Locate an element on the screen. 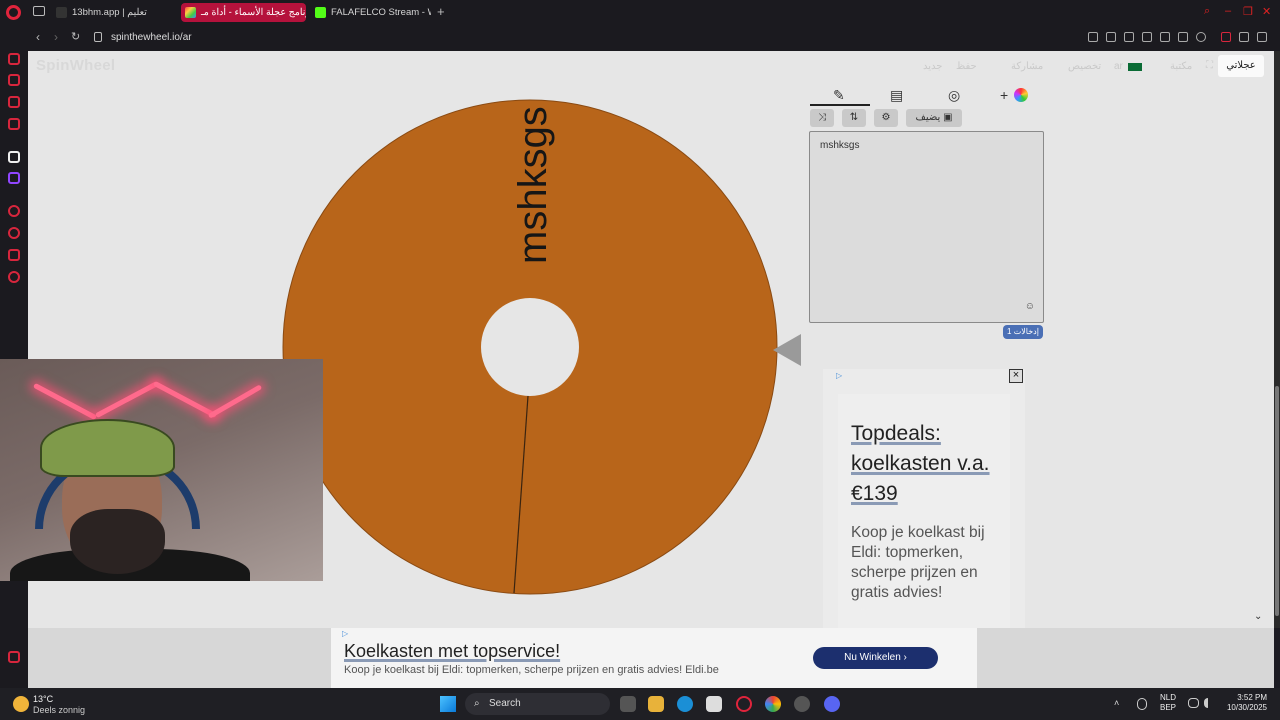 The width and height of the screenshot is (1280, 720). url-field: spinthewheel.io/ar is located at coordinates (151, 37).